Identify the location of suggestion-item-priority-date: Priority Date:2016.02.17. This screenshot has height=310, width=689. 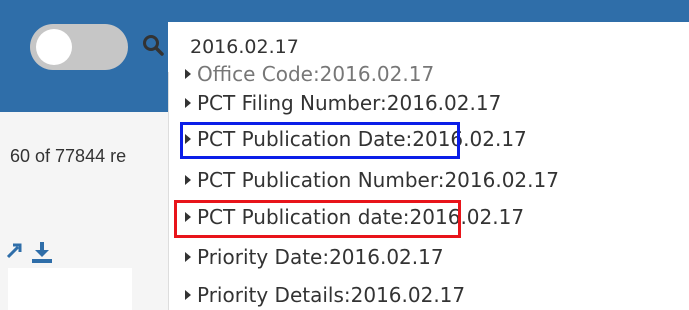
(314, 257).